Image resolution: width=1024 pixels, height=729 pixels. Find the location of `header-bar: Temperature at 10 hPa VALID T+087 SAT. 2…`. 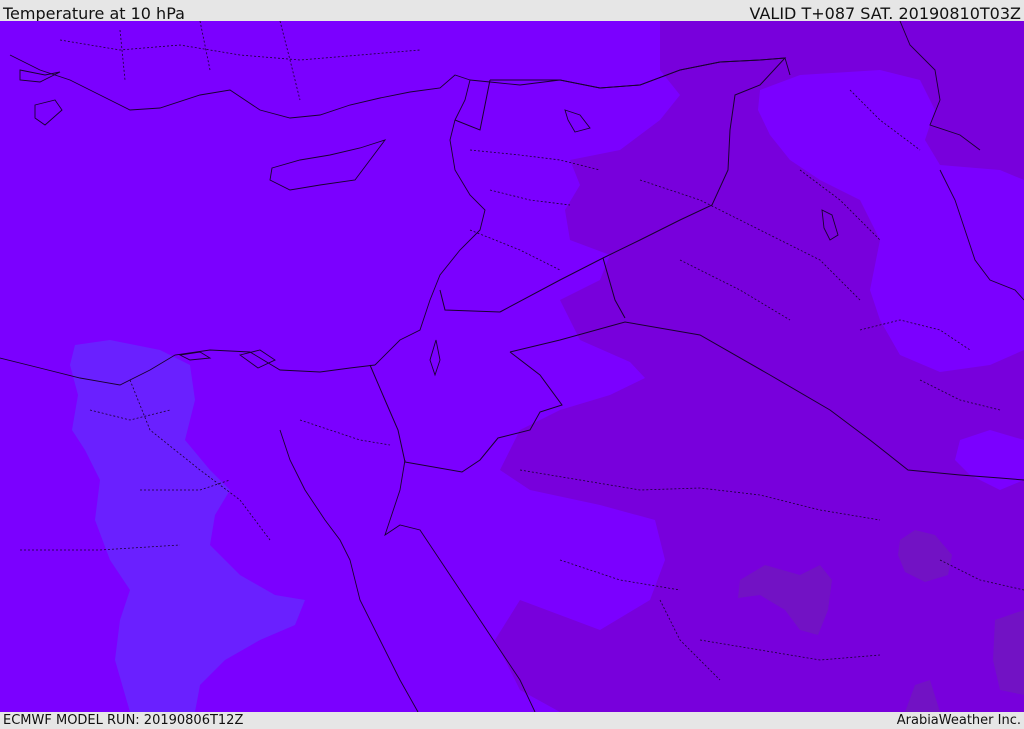

header-bar: Temperature at 10 hPa VALID T+087 SAT. 2… is located at coordinates (512, 10).